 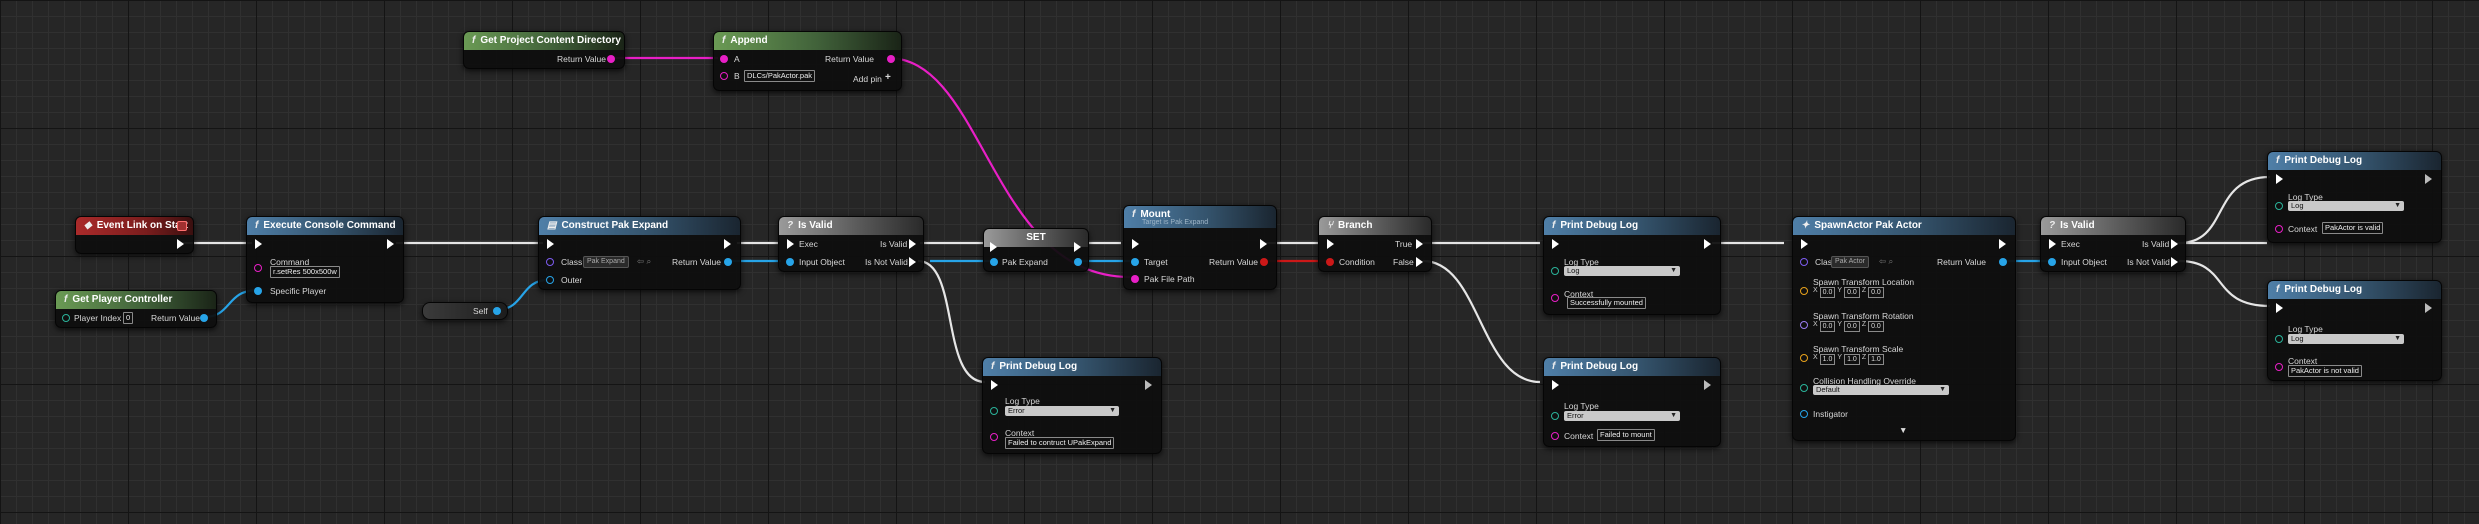 I want to click on false-pin, so click(x=1419, y=262).